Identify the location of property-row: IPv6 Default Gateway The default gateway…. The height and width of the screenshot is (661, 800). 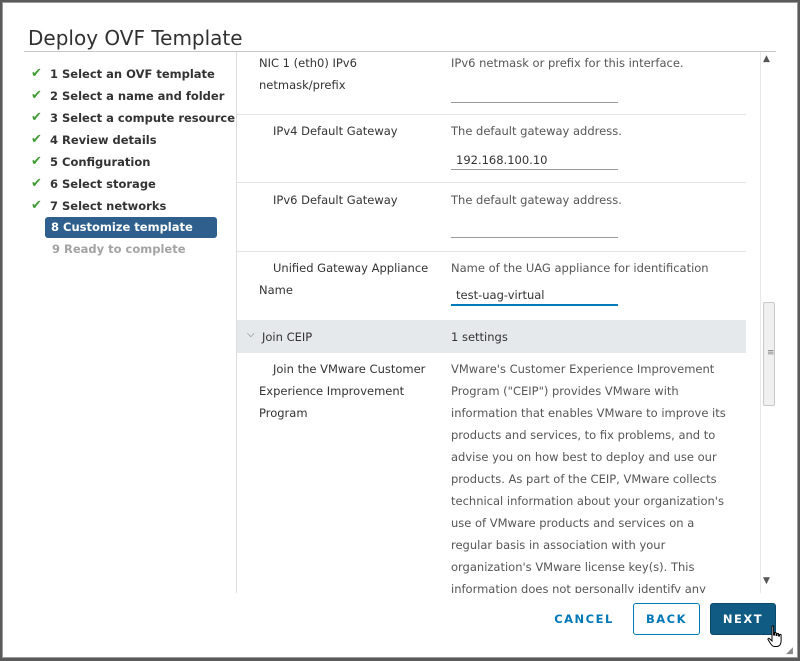
(491, 217).